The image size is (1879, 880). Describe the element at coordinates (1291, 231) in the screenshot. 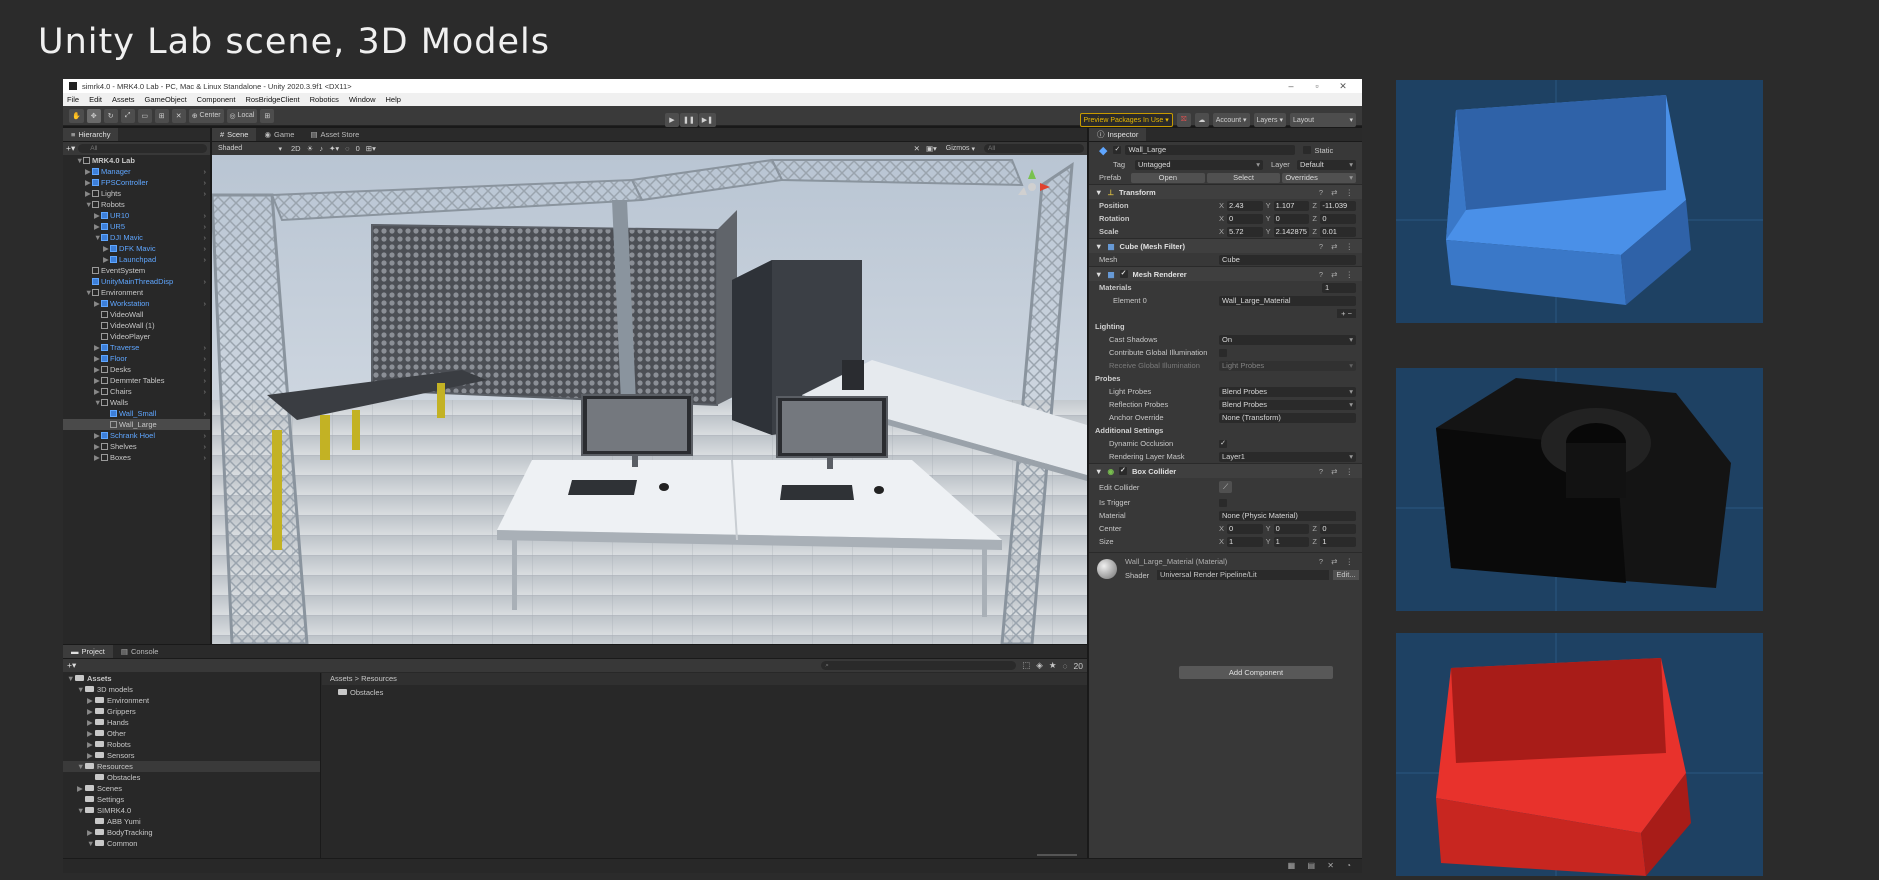

I see `scale-y-field: 2.142875` at that location.